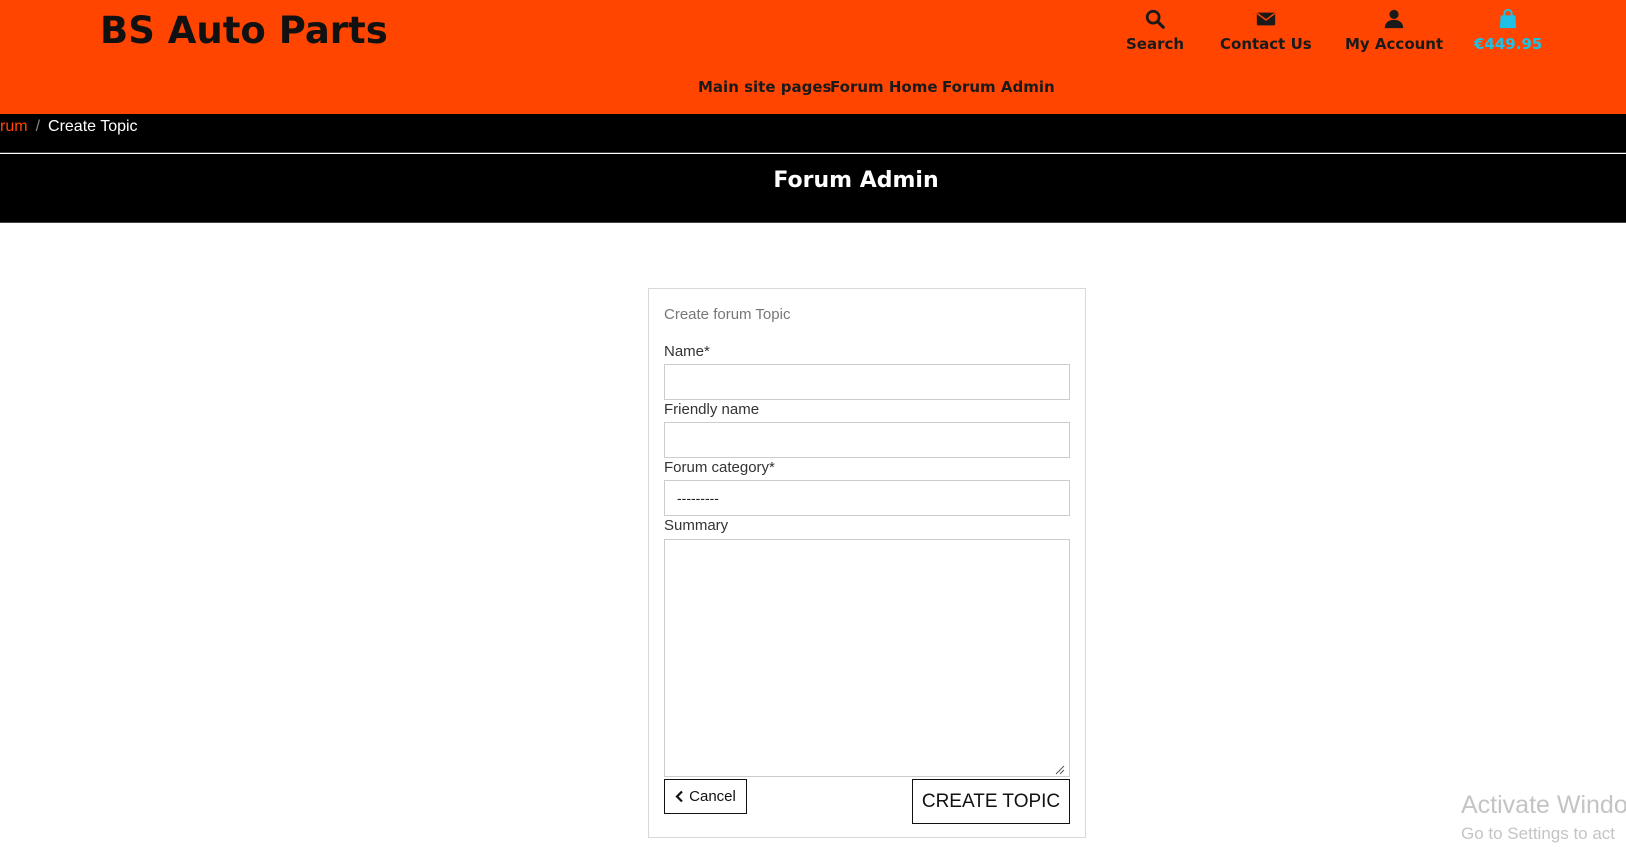  I want to click on friendly-name-label: Friendly name, so click(712, 409).